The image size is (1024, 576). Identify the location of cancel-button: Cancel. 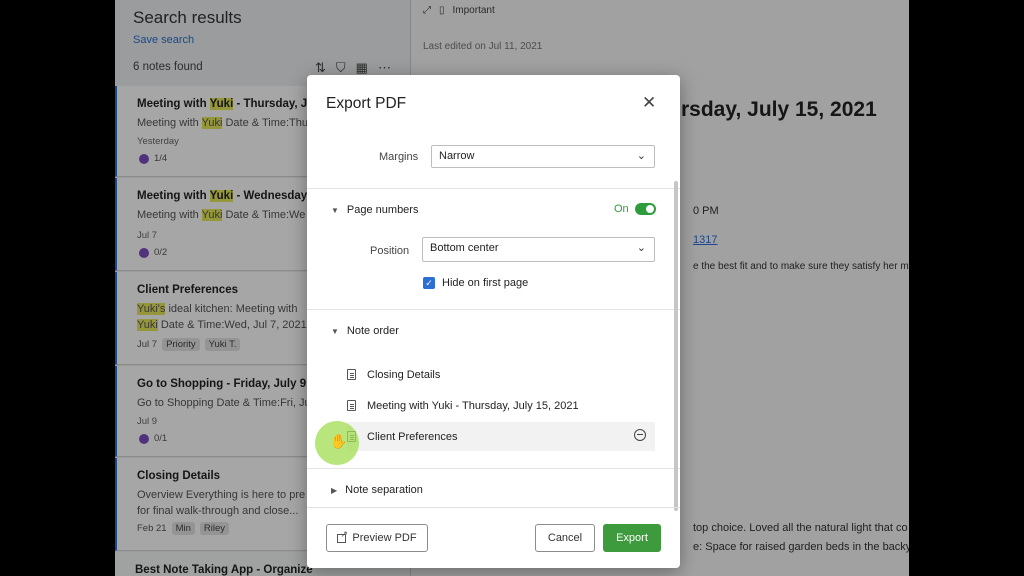
(565, 538).